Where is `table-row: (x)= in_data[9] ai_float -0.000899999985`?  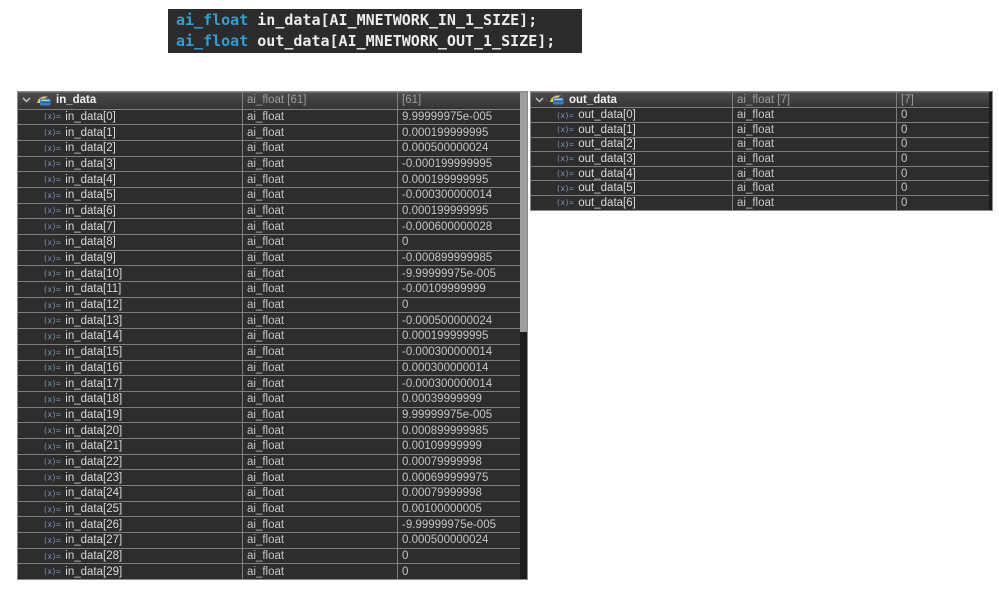 table-row: (x)= in_data[9] ai_float -0.000899999985 is located at coordinates (269, 257).